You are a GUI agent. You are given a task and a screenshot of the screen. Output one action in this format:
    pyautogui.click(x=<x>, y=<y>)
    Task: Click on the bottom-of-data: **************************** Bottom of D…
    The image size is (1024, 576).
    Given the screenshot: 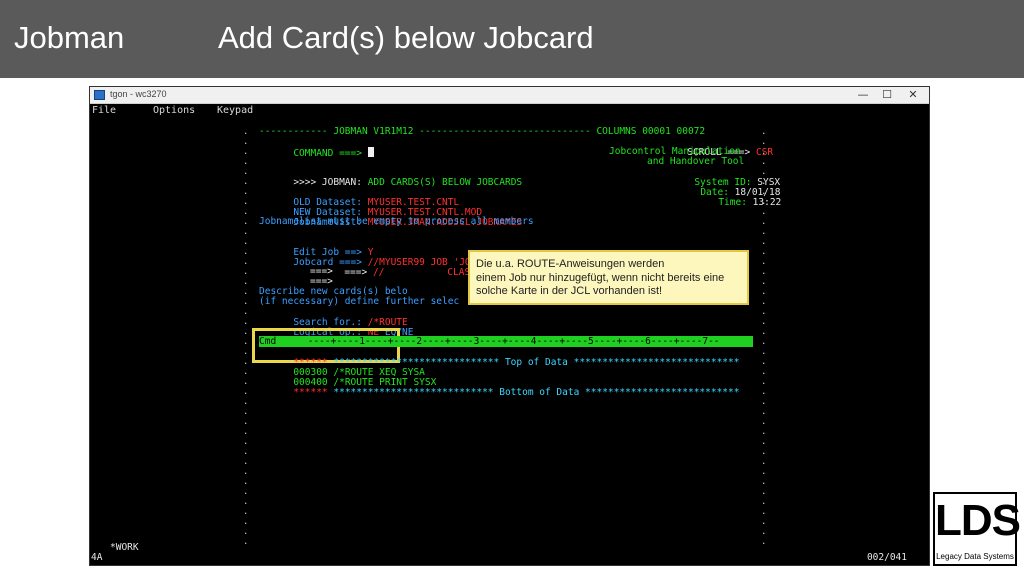 What is the action you would take?
    pyautogui.click(x=533, y=392)
    